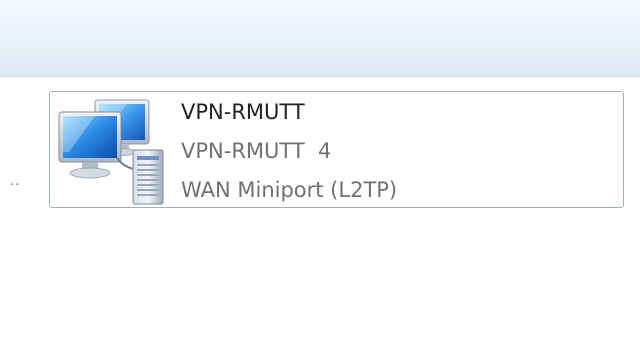 This screenshot has height=349, width=640. Describe the element at coordinates (113, 150) in the screenshot. I see `network-connection-icon` at that location.